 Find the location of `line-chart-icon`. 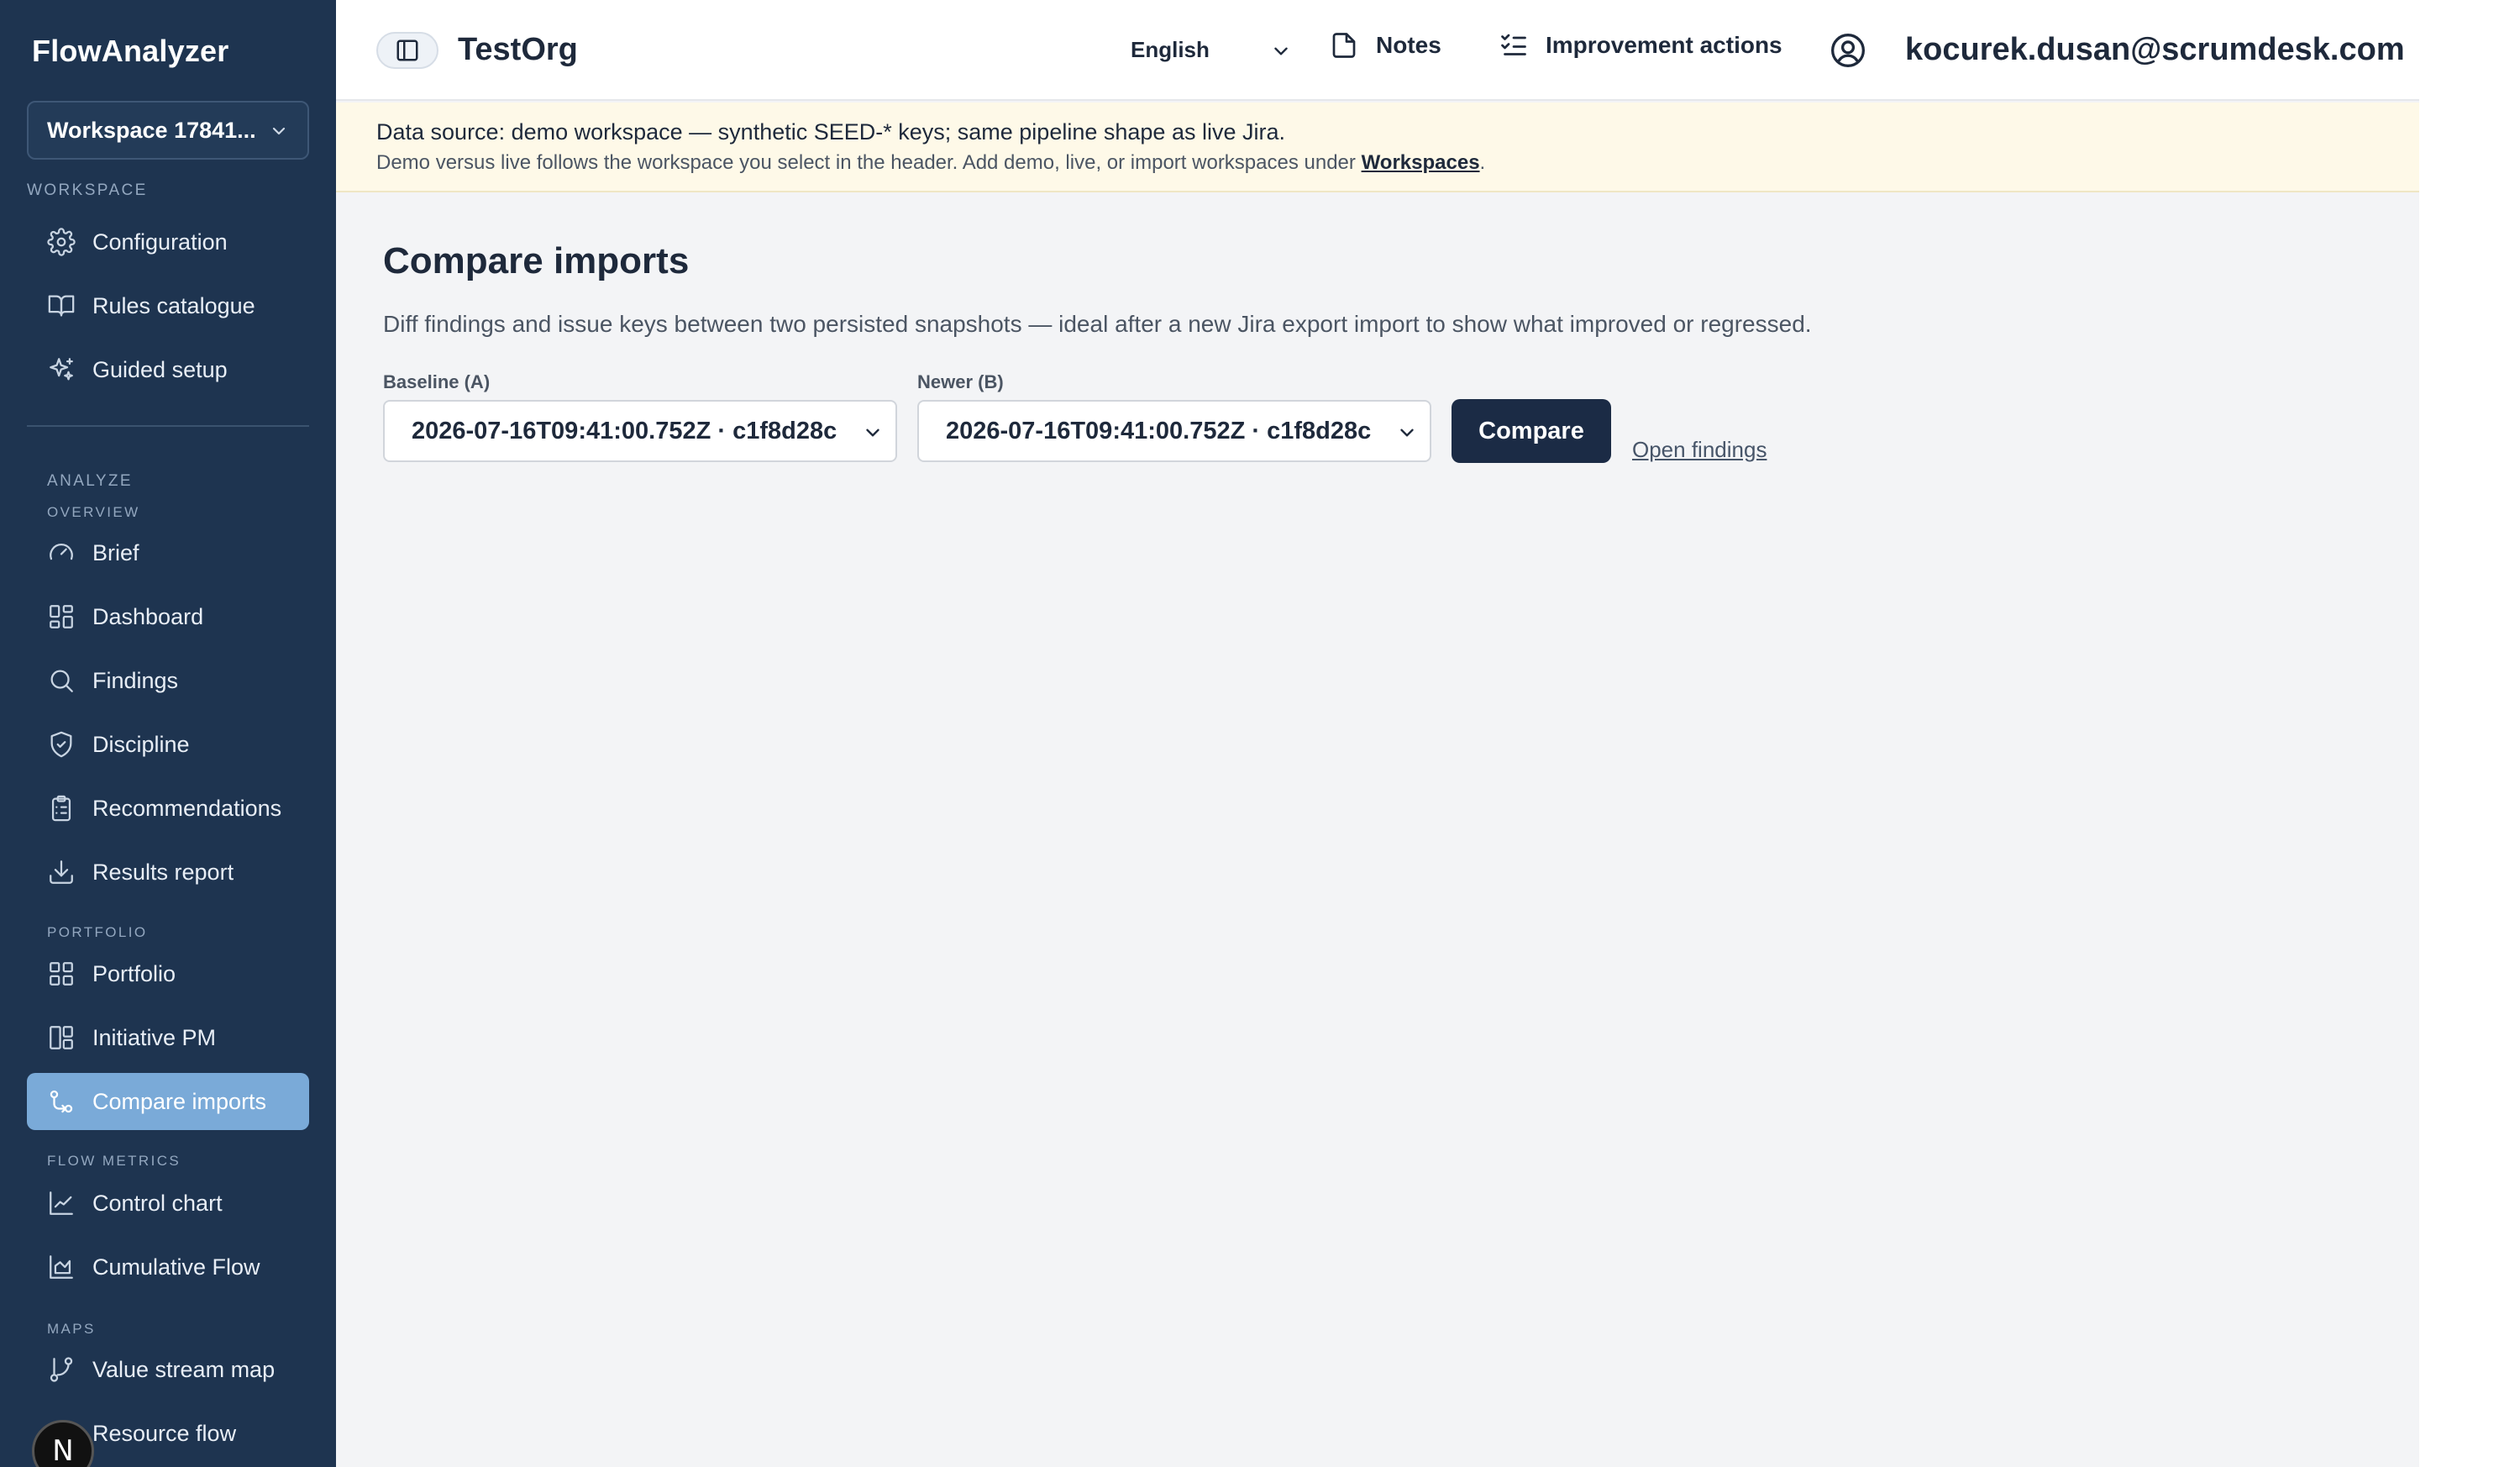

line-chart-icon is located at coordinates (61, 1203).